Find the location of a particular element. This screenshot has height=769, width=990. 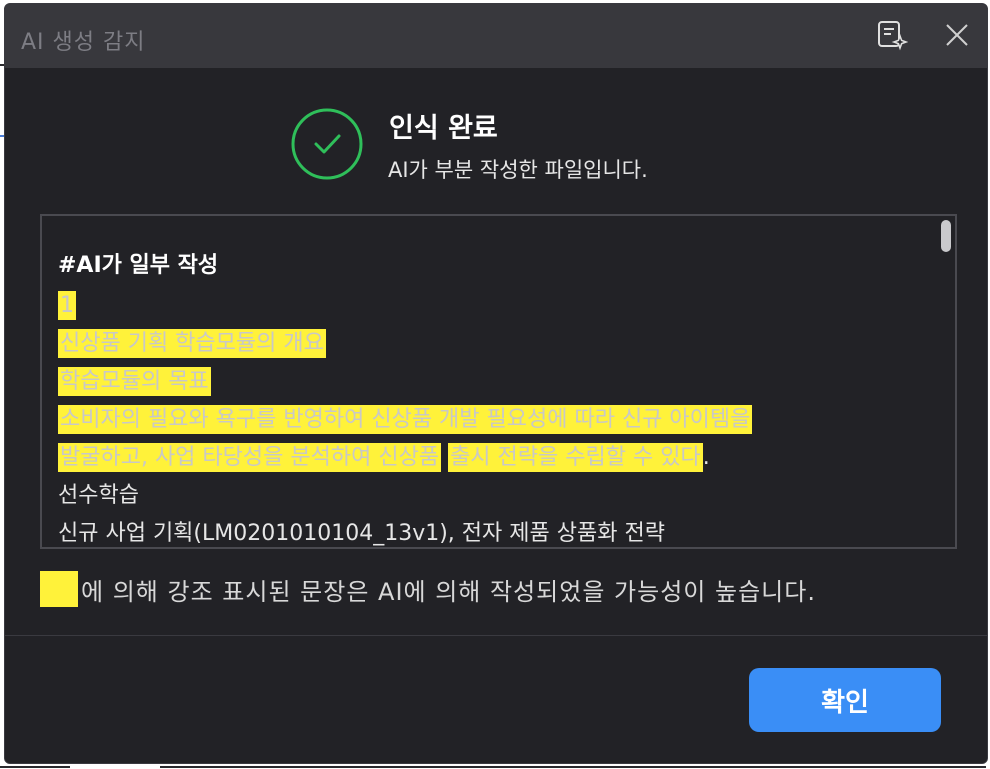

highlighted-segment: 소비자의 필요와 욕구를 반영하여 신상품 개발 필요성에 따라 신규 아이템을 is located at coordinates (405, 419).